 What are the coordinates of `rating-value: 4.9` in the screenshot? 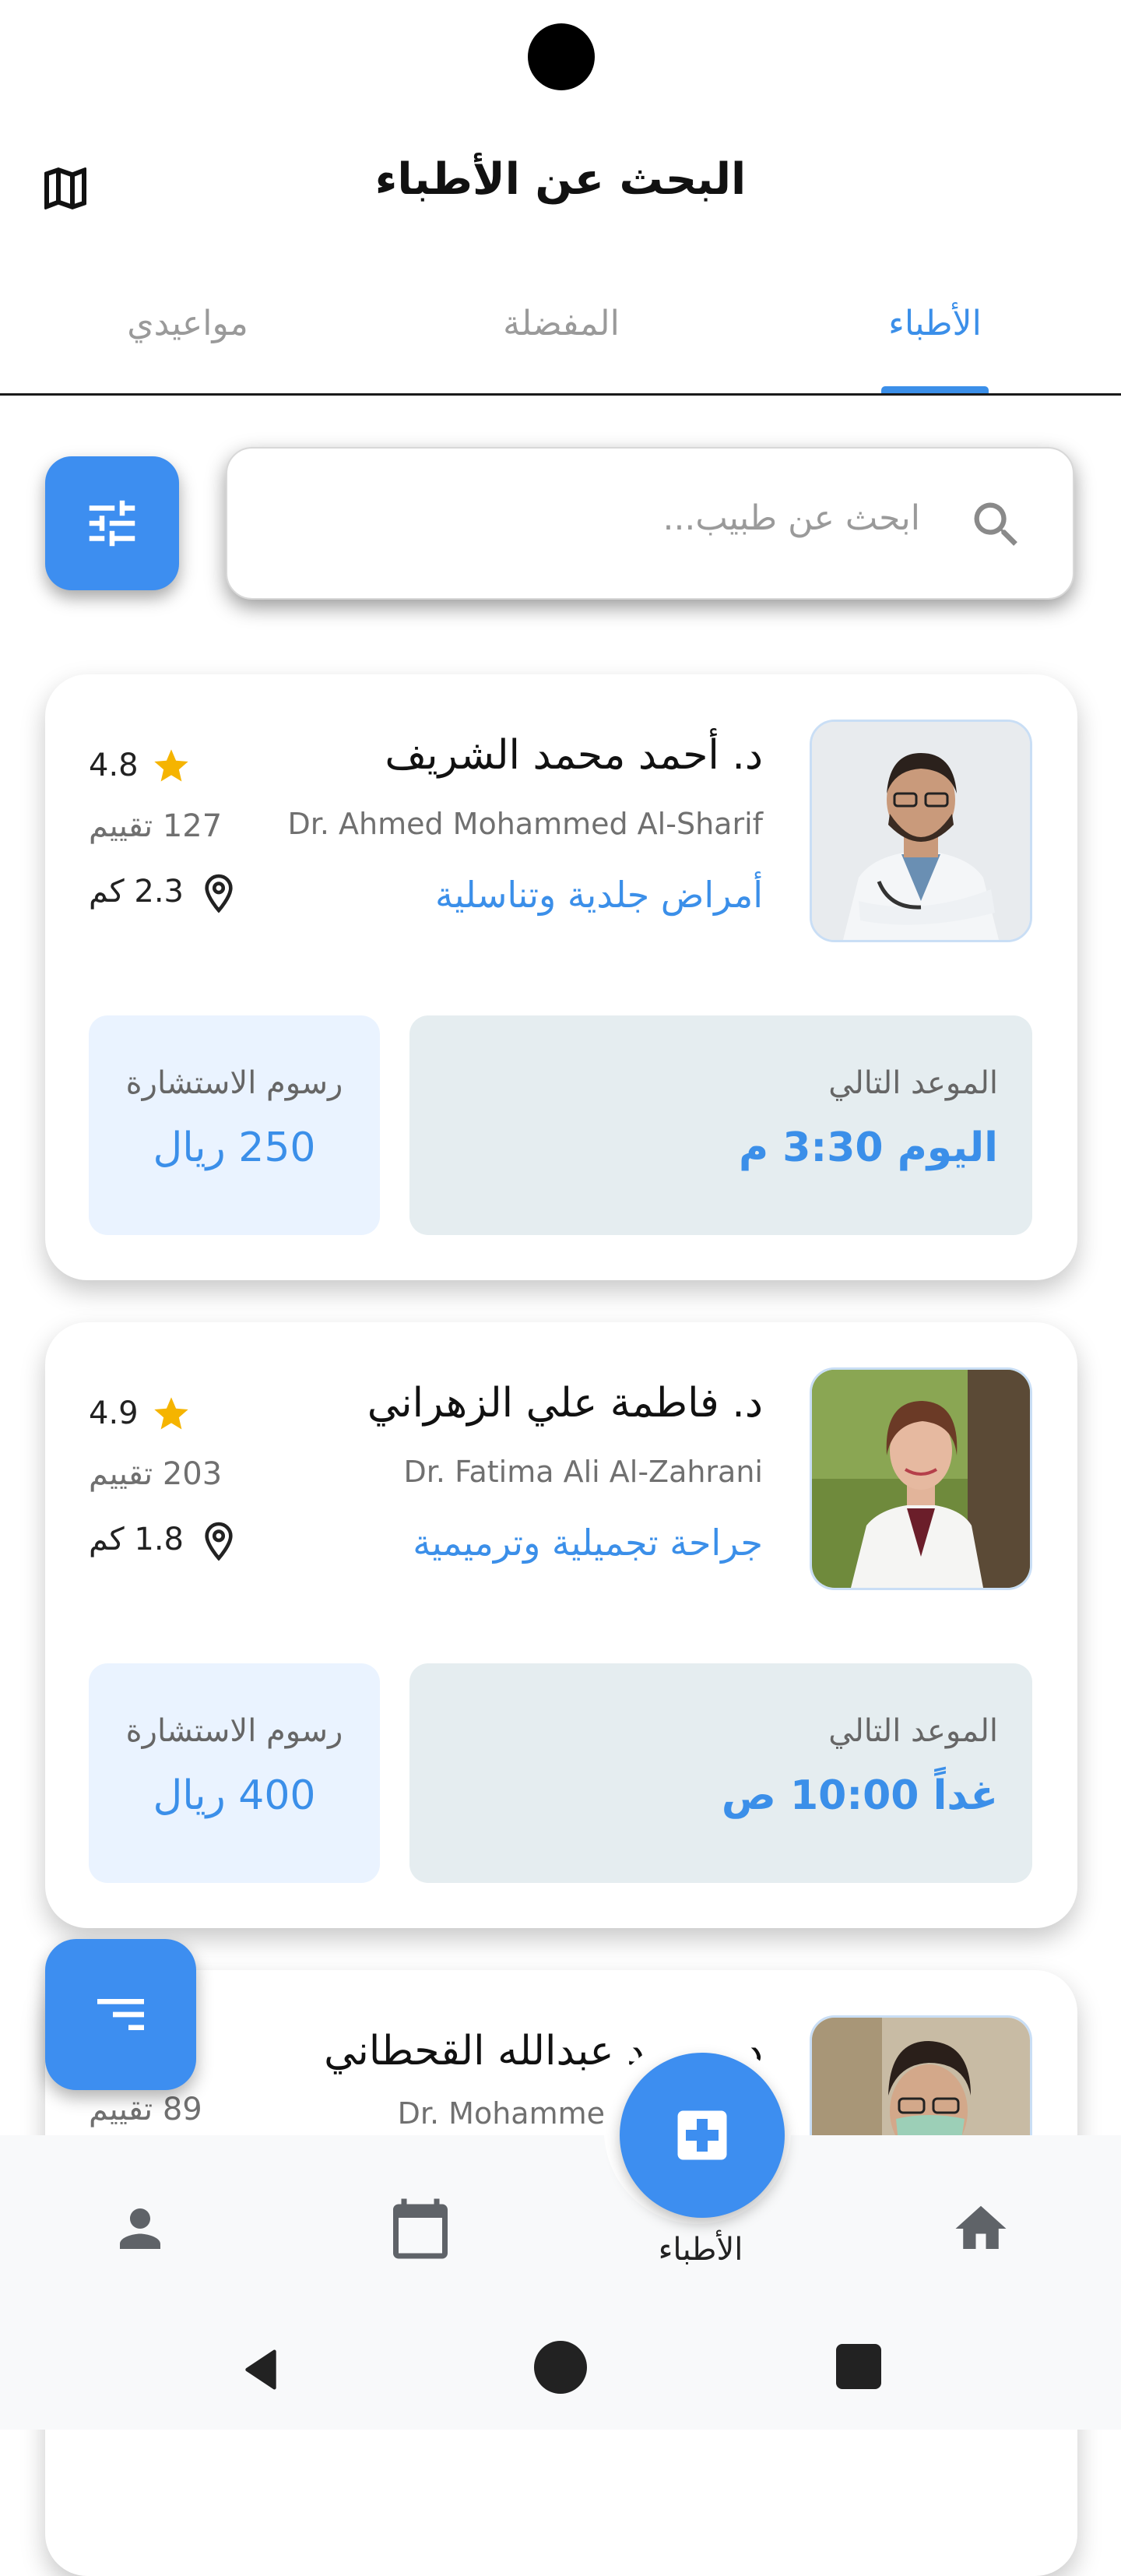 It's located at (114, 1413).